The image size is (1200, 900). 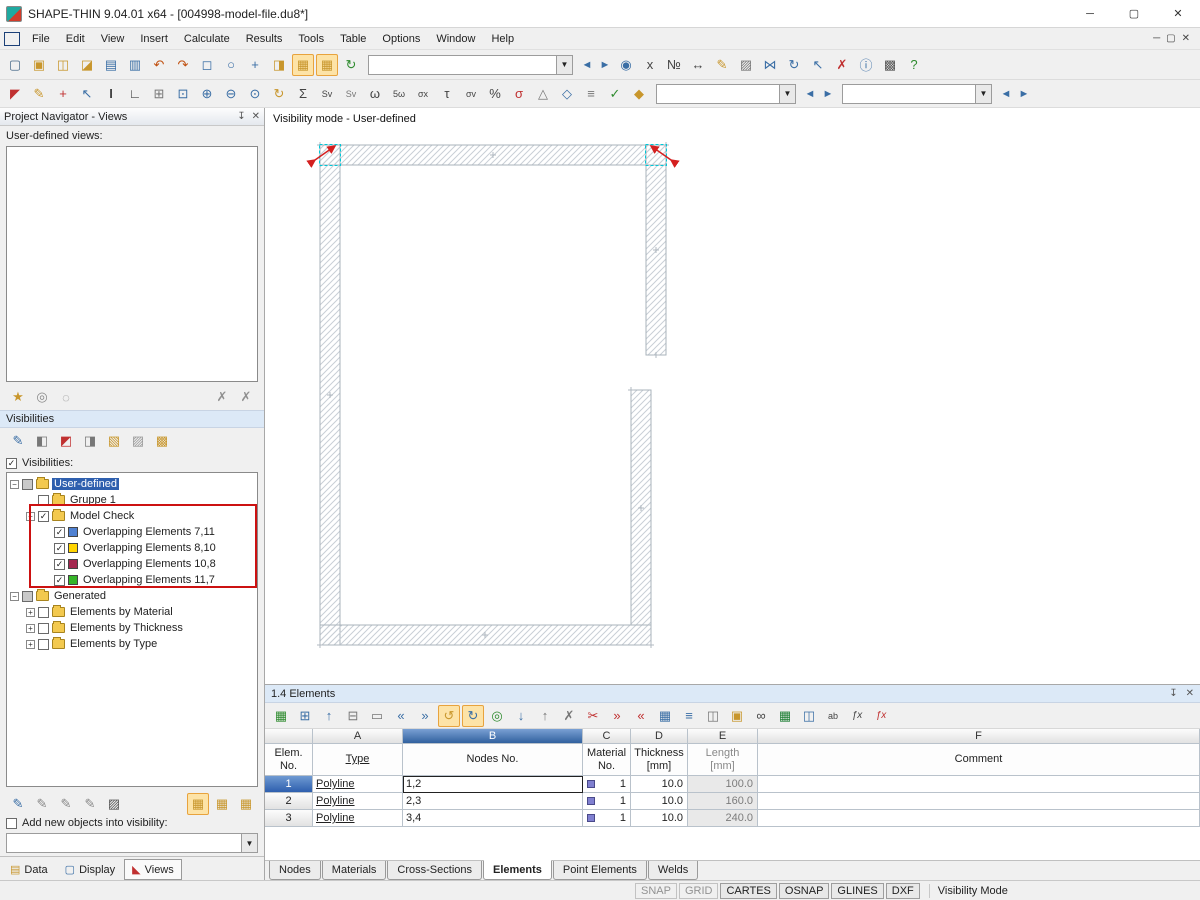 What do you see at coordinates (1024, 94) in the screenshot?
I see `next-view-button: ►` at bounding box center [1024, 94].